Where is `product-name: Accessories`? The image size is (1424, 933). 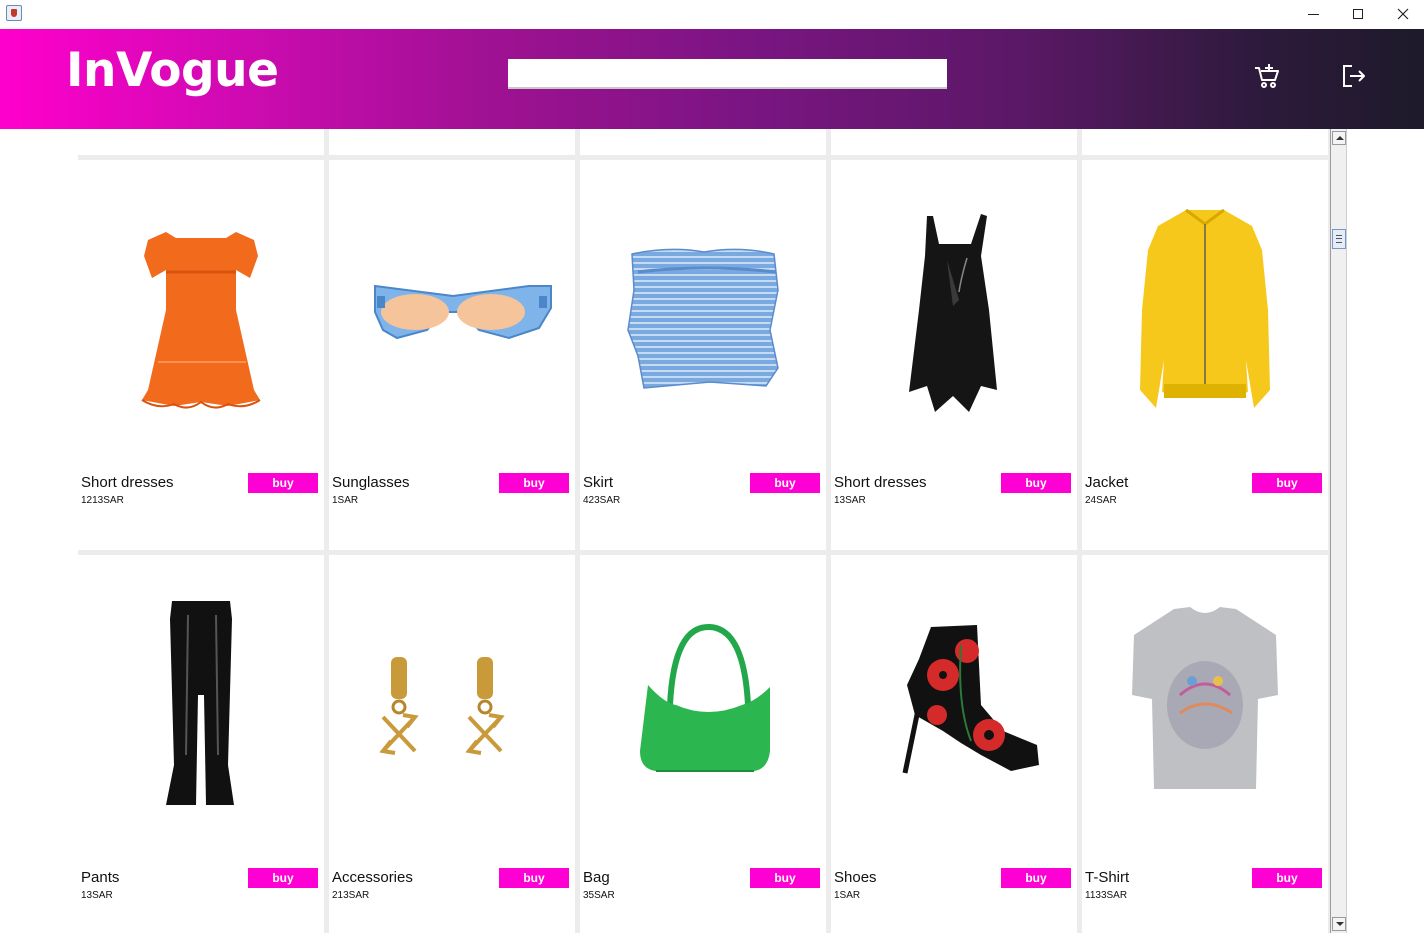
product-name: Accessories is located at coordinates (372, 877).